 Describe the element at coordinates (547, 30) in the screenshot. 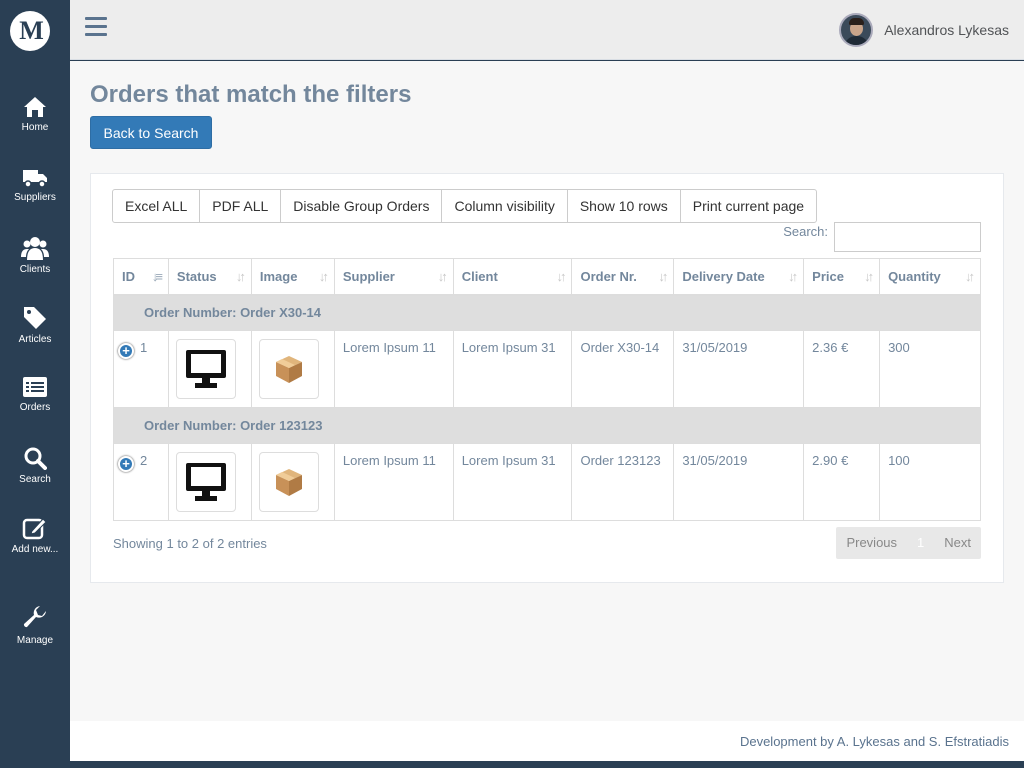

I see `top-nav: Alexandros Lykesas` at that location.